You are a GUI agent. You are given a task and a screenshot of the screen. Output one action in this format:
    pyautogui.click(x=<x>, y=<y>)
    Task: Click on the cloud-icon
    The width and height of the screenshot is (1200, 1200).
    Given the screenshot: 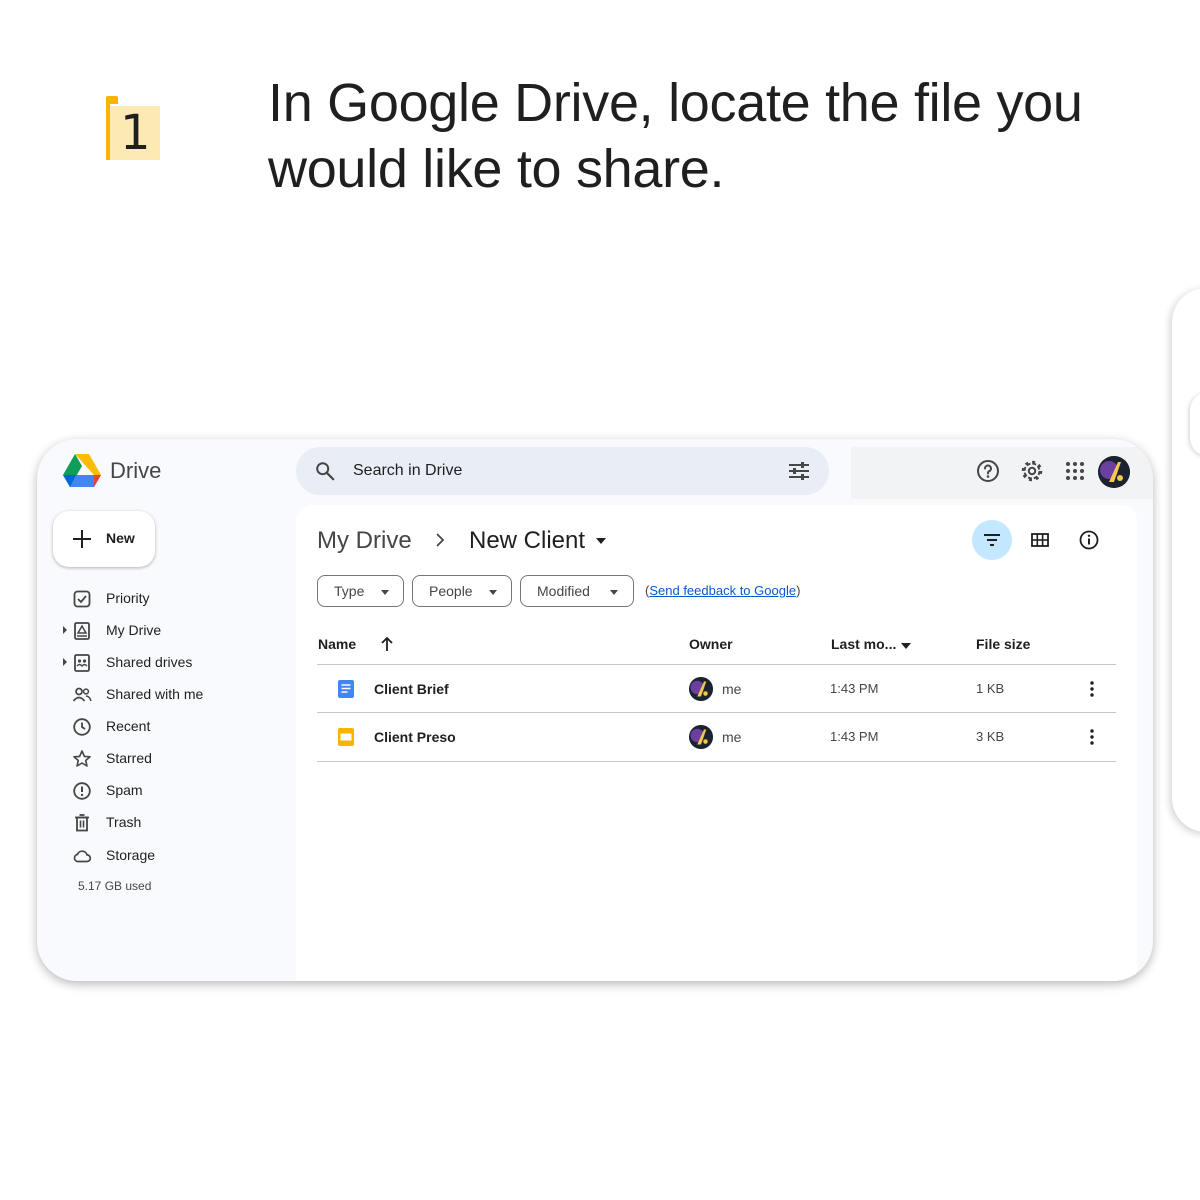 What is the action you would take?
    pyautogui.click(x=82, y=856)
    